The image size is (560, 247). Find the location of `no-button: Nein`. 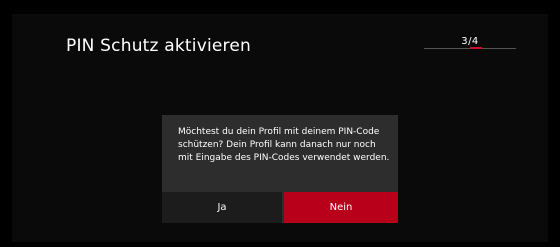

no-button: Nein is located at coordinates (341, 207).